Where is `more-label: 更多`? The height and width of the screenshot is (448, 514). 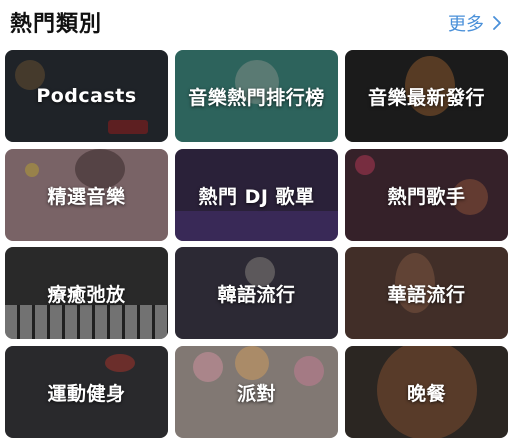 more-label: 更多 is located at coordinates (466, 24).